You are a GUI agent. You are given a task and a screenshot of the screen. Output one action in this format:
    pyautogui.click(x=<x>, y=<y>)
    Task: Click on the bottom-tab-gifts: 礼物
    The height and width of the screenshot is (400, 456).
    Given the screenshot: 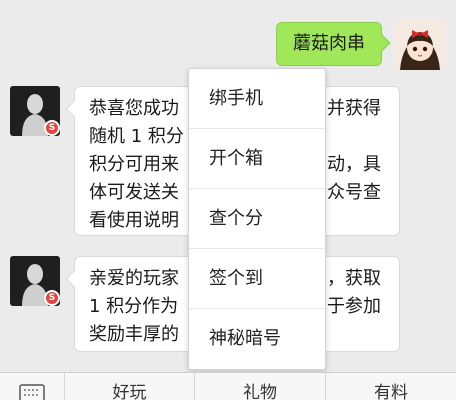 What is the action you would take?
    pyautogui.click(x=259, y=386)
    